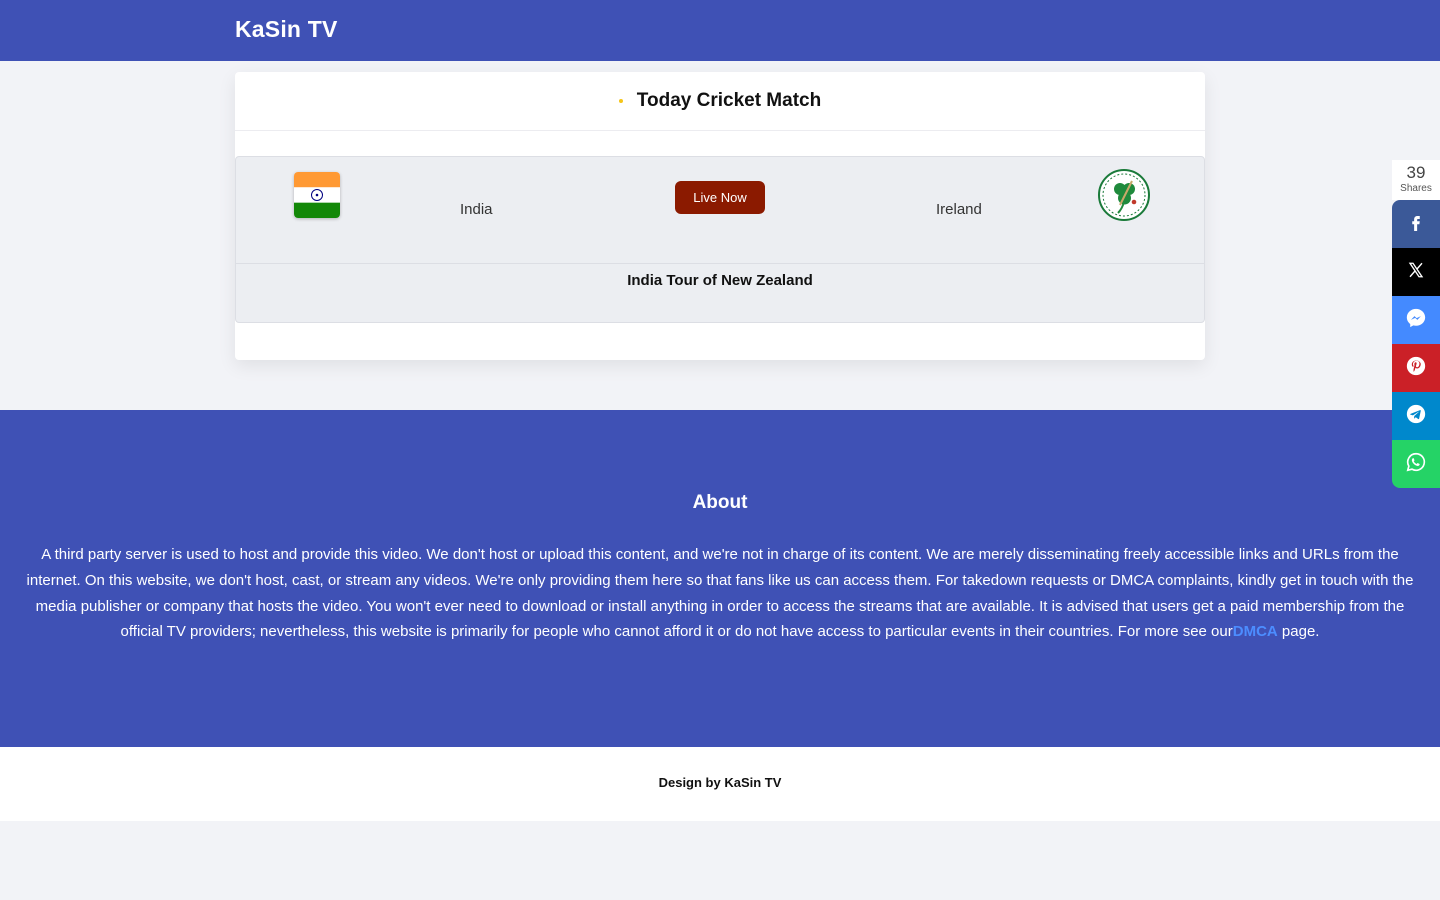 The width and height of the screenshot is (1440, 900). What do you see at coordinates (317, 195) in the screenshot?
I see `india-flag-icon` at bounding box center [317, 195].